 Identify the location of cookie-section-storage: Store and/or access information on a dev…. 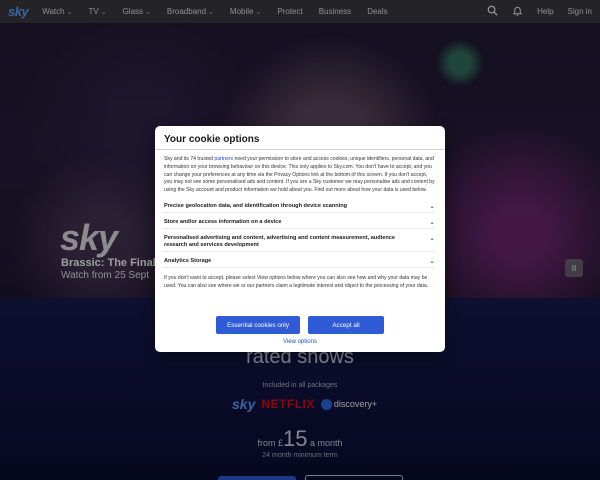
(299, 223).